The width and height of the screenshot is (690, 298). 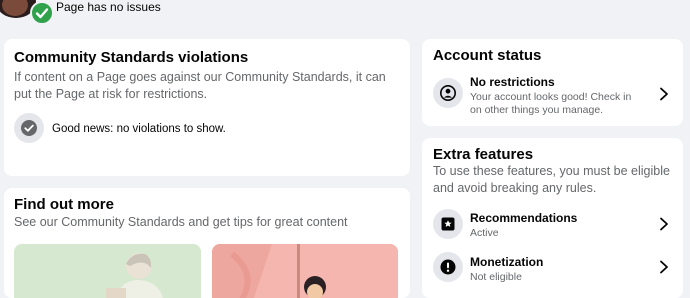 I want to click on feature-row-monetization: Monetization Not eligible, so click(x=552, y=270).